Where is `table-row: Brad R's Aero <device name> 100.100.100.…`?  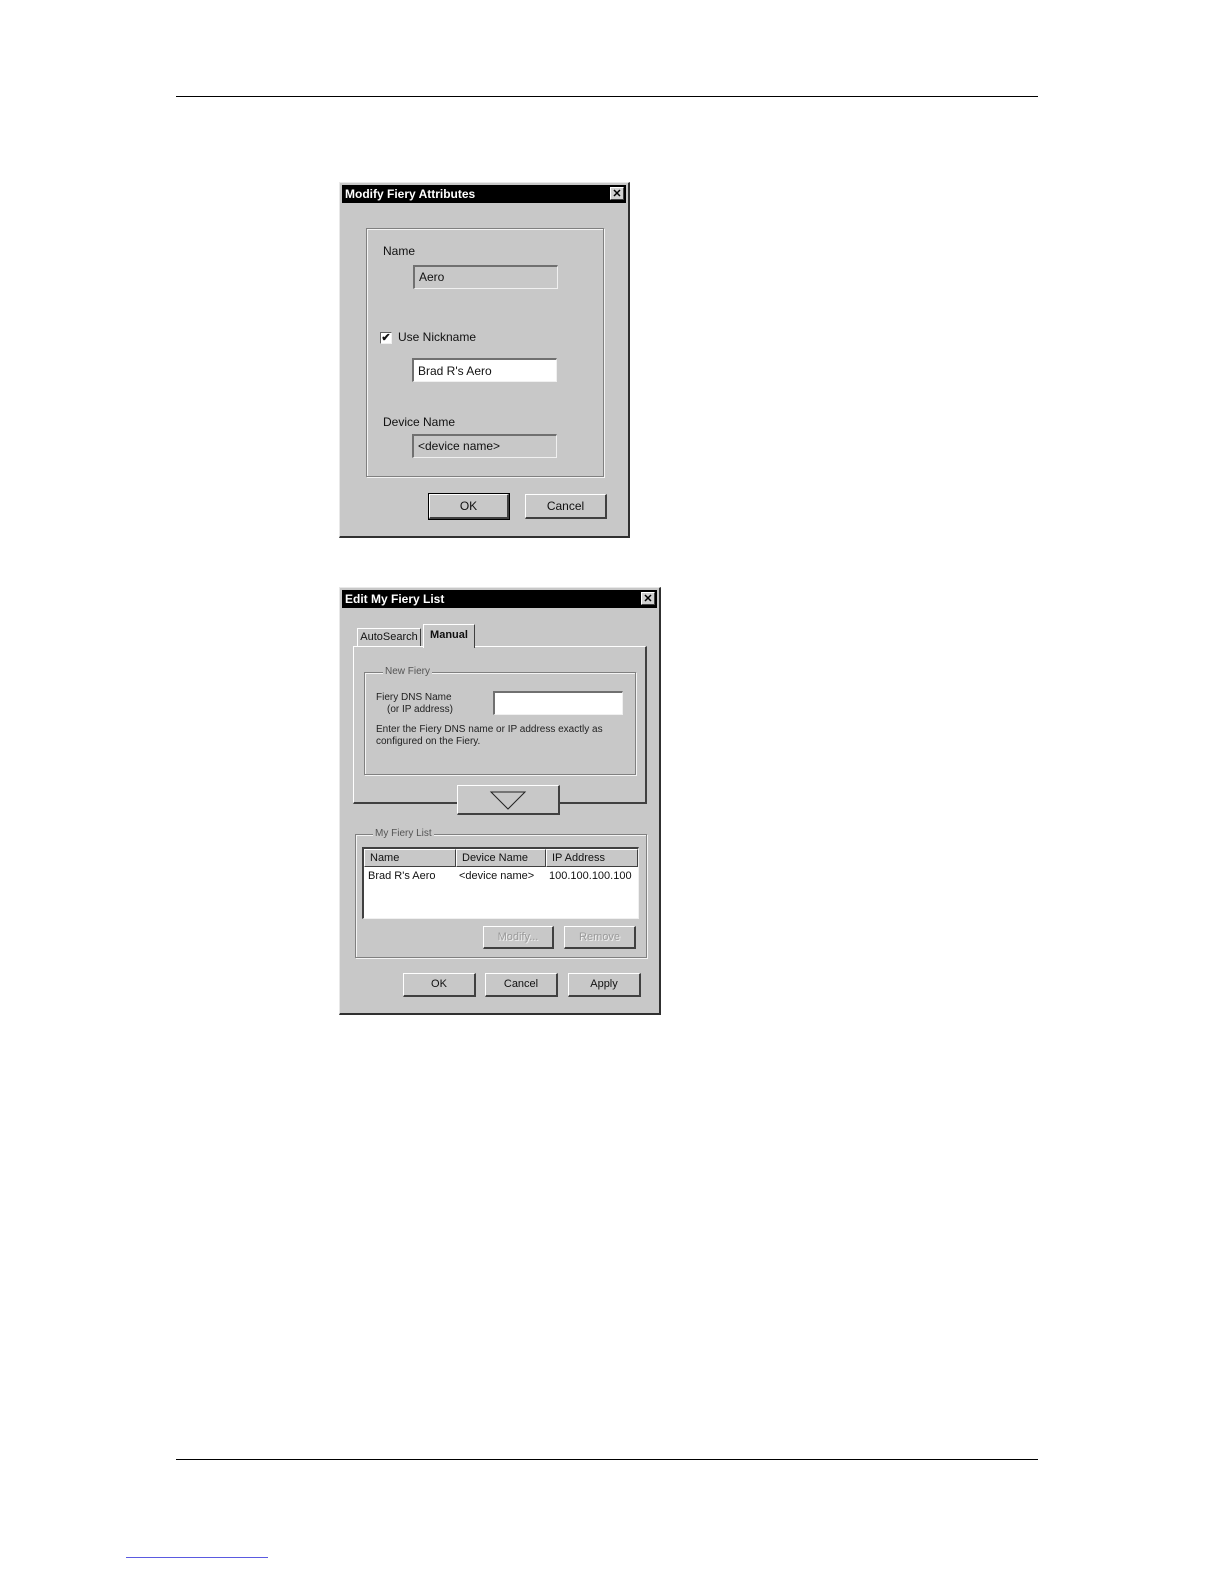
table-row: Brad R's Aero <device name> 100.100.100.… is located at coordinates (501, 869).